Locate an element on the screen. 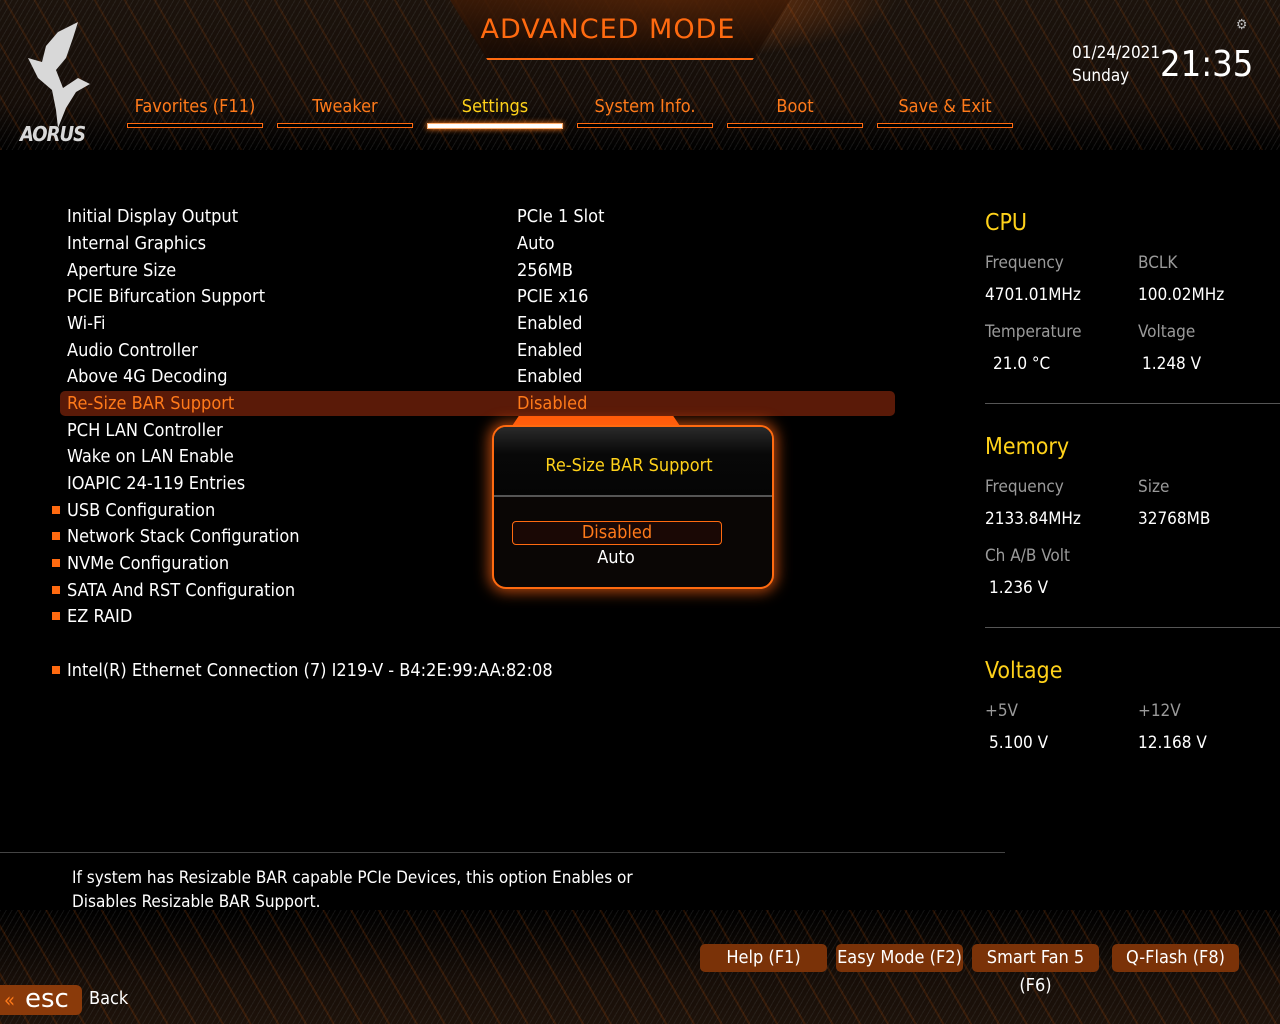  tab-boot: Boot is located at coordinates (795, 111).